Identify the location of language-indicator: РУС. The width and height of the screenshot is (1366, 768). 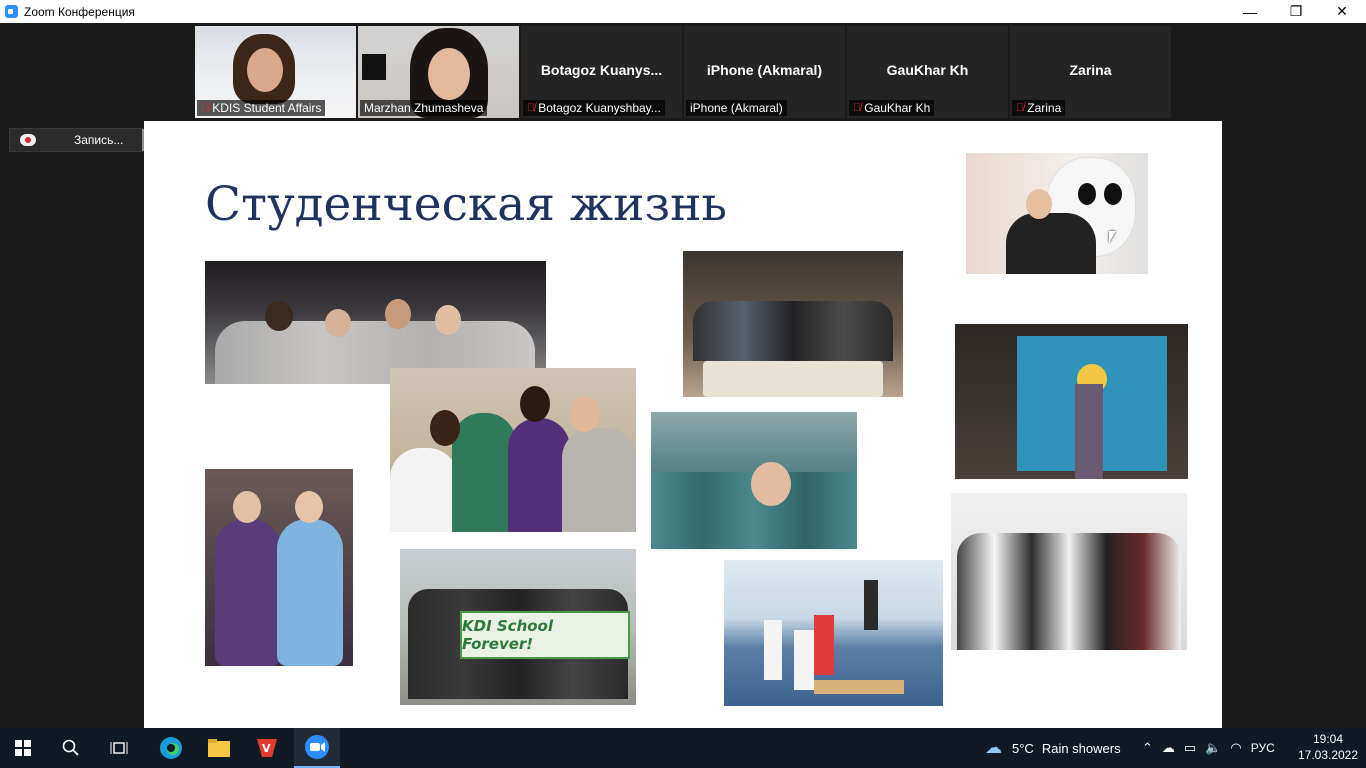
(1263, 748).